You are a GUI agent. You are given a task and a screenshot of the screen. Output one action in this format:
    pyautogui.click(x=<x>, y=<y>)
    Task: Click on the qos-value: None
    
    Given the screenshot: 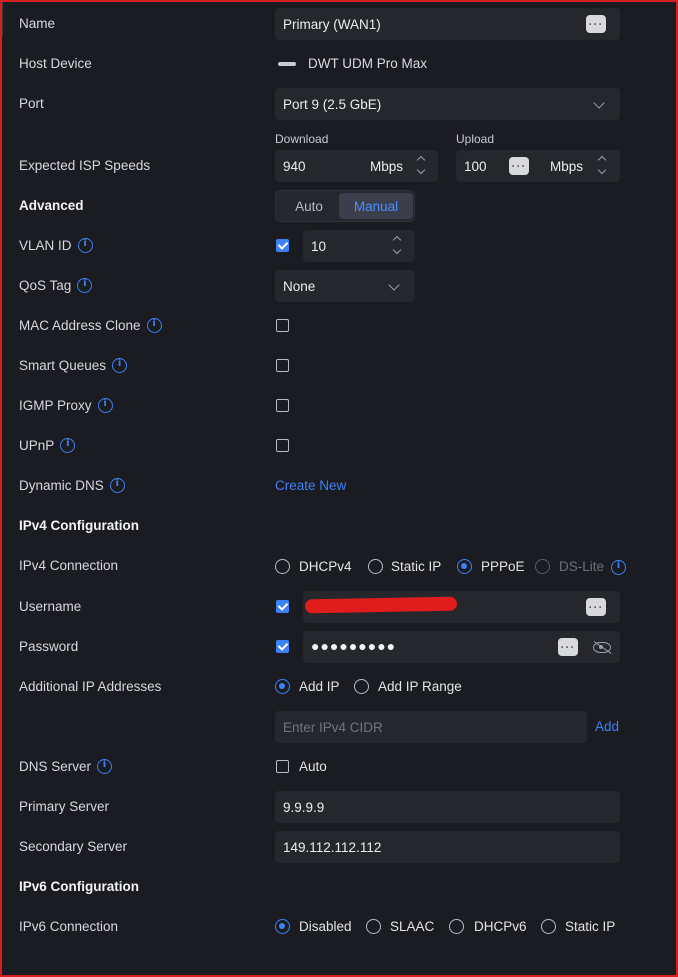 What is the action you would take?
    pyautogui.click(x=299, y=286)
    